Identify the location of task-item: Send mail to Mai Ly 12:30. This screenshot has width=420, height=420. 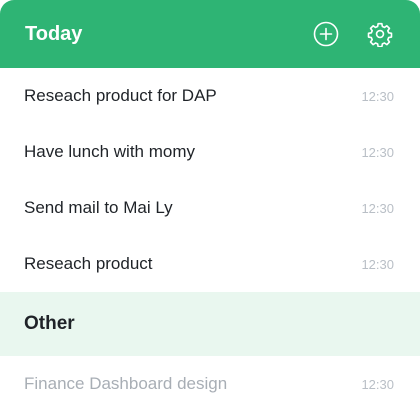
(210, 208).